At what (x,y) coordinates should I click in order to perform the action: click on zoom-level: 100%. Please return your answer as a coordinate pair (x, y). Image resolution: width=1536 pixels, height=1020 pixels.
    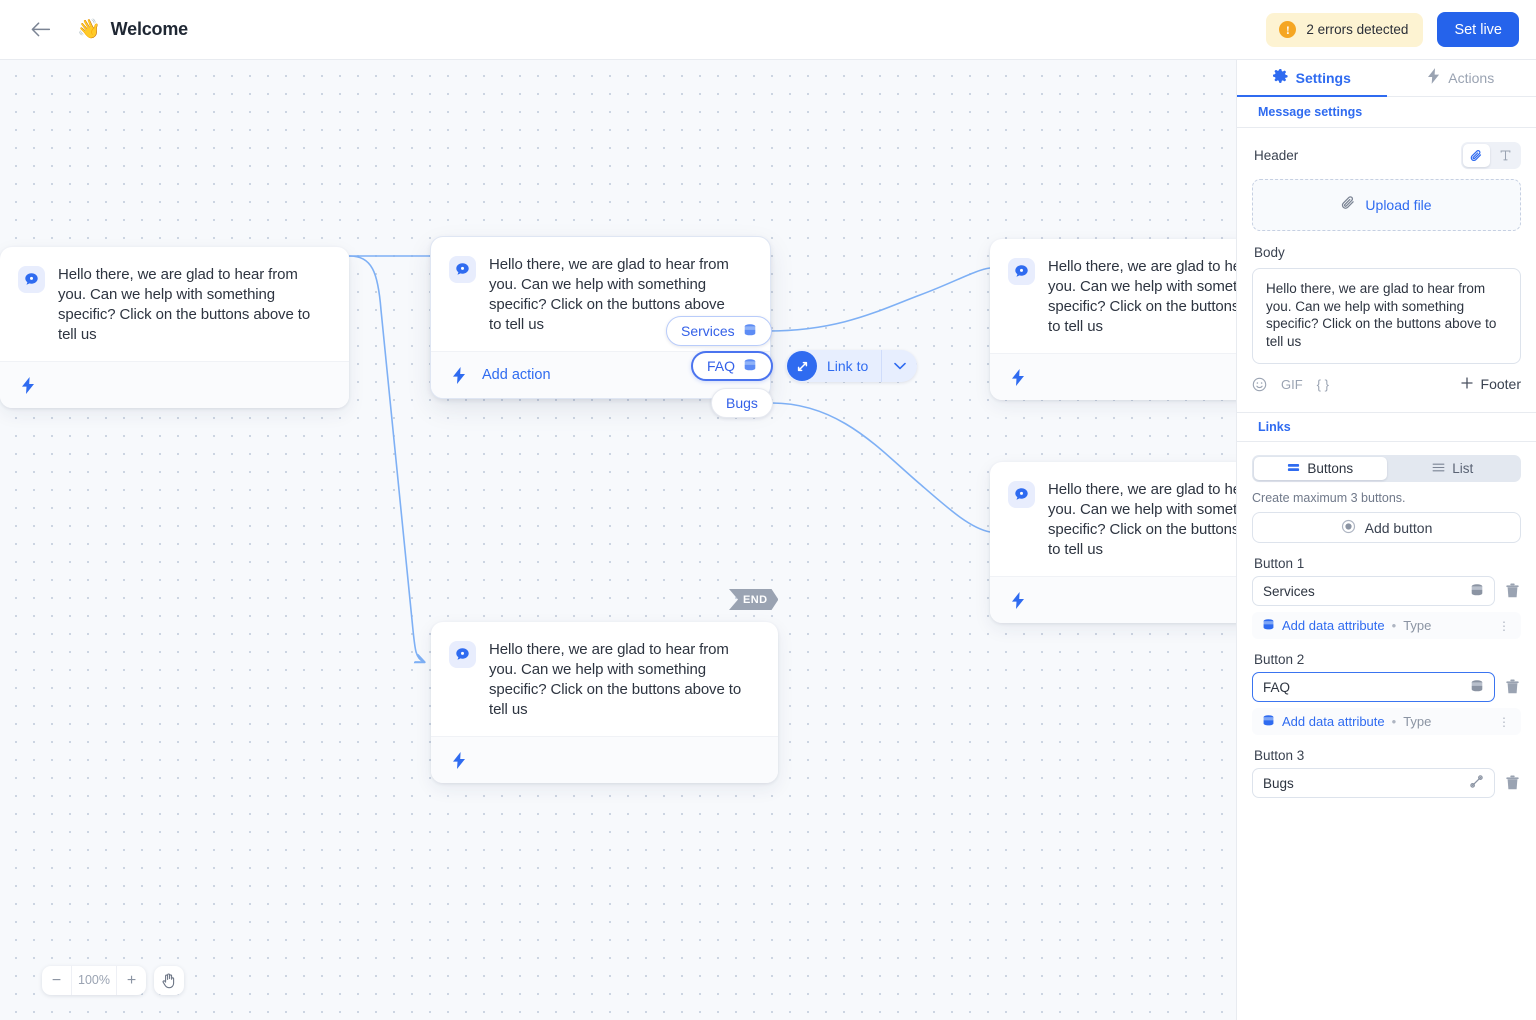
    Looking at the image, I should click on (94, 980).